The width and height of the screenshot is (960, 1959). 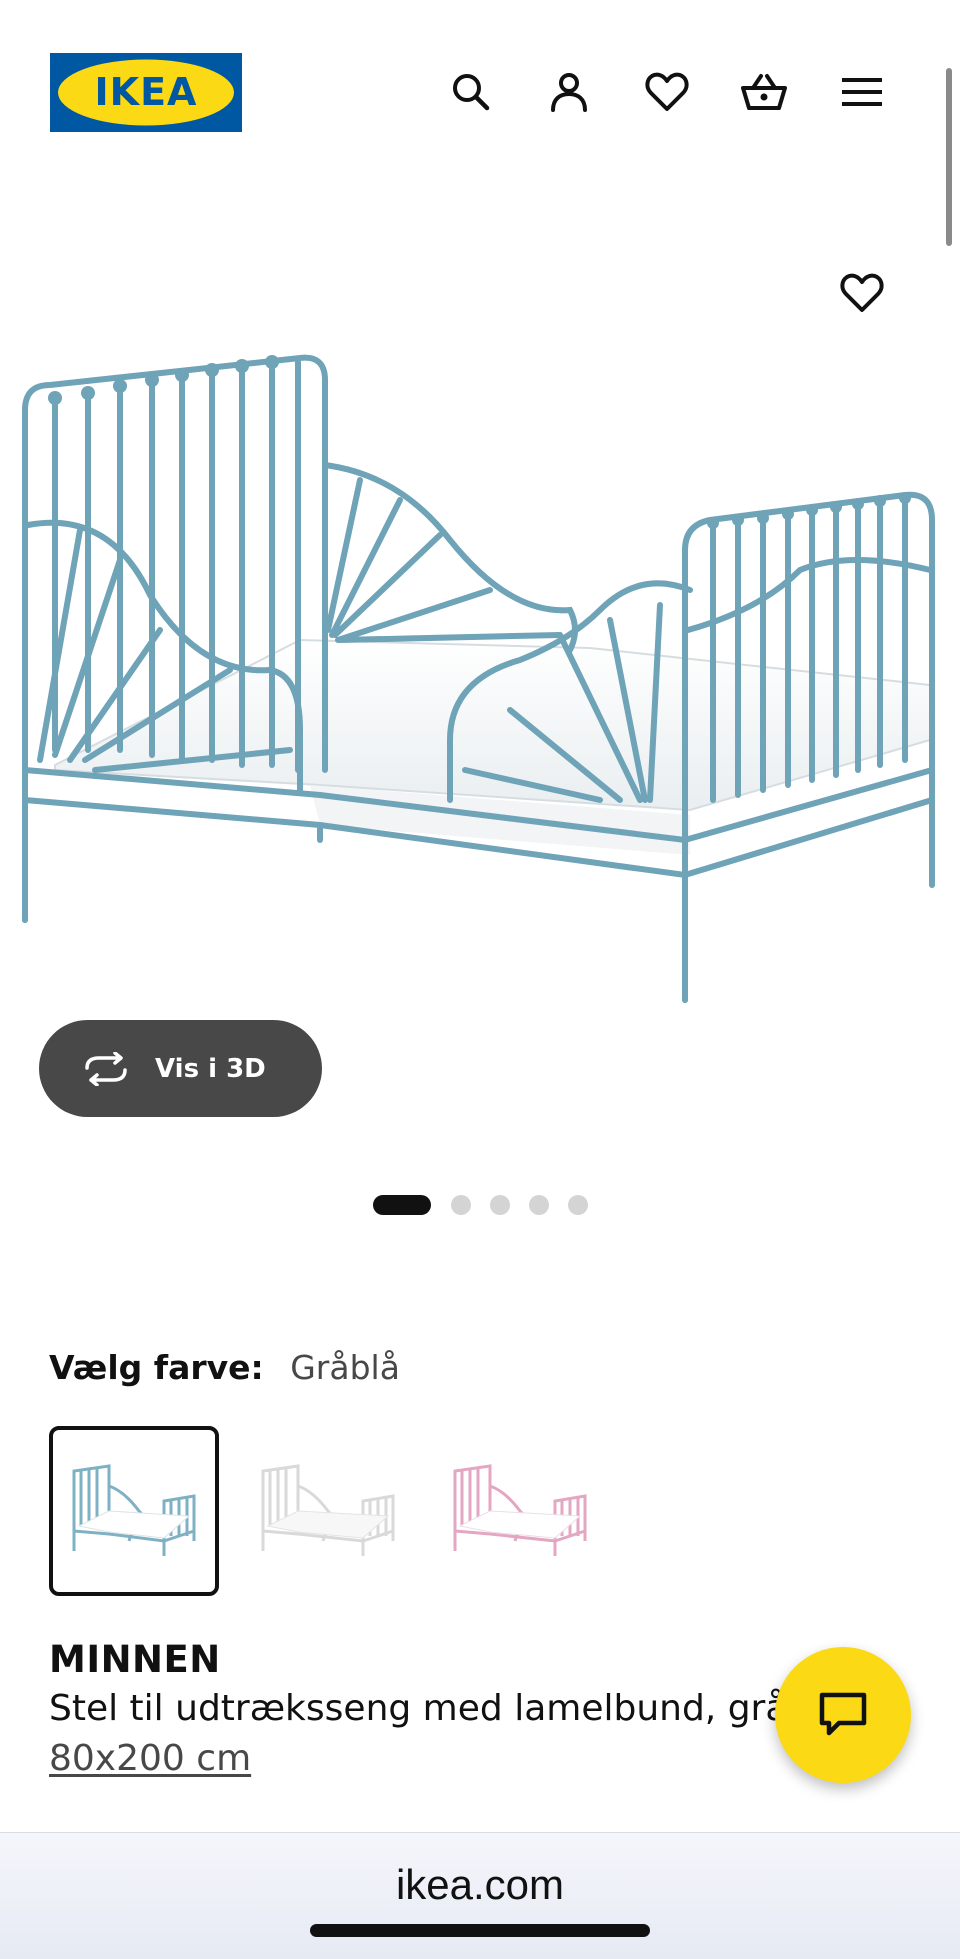 What do you see at coordinates (480, 1884) in the screenshot?
I see `browser-url: ikea.com` at bounding box center [480, 1884].